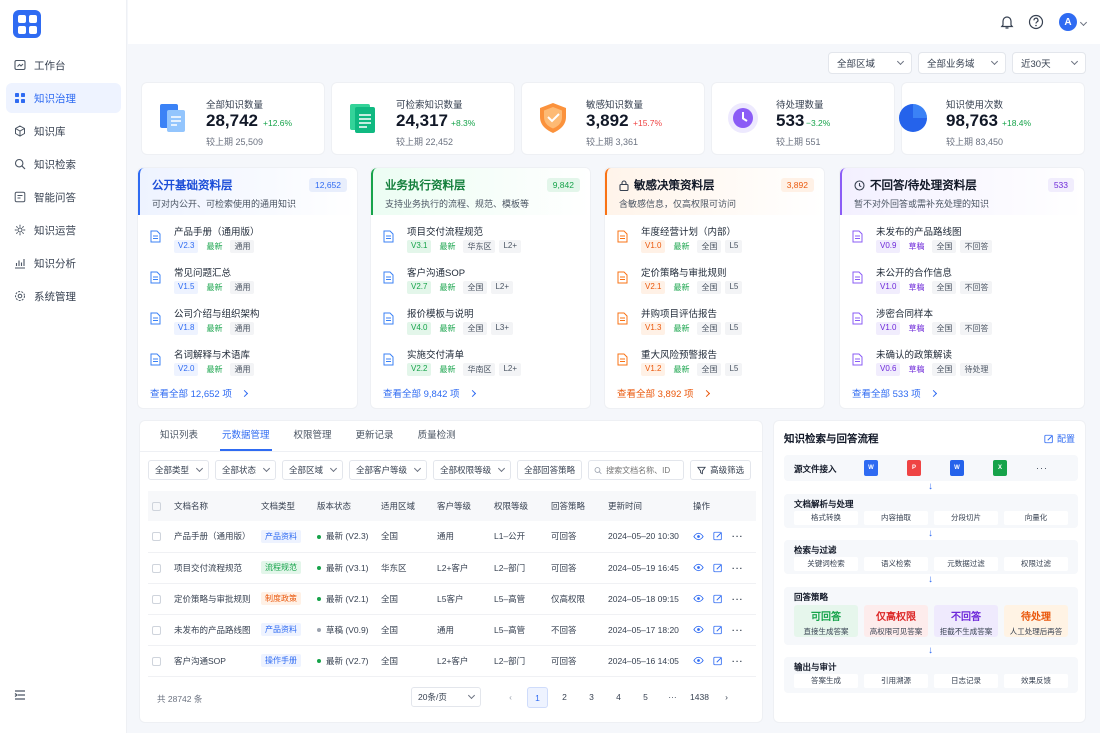 The image size is (1100, 733). What do you see at coordinates (461, 506) in the screenshot?
I see `column-header: 客户等级` at bounding box center [461, 506].